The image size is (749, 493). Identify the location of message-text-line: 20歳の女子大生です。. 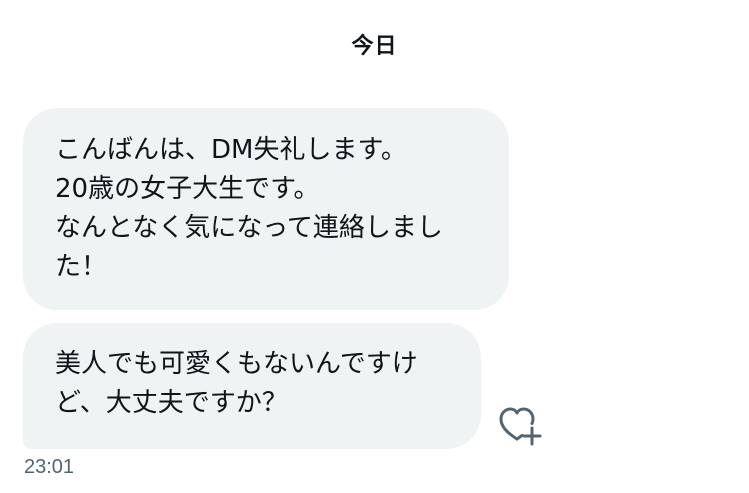
(187, 189).